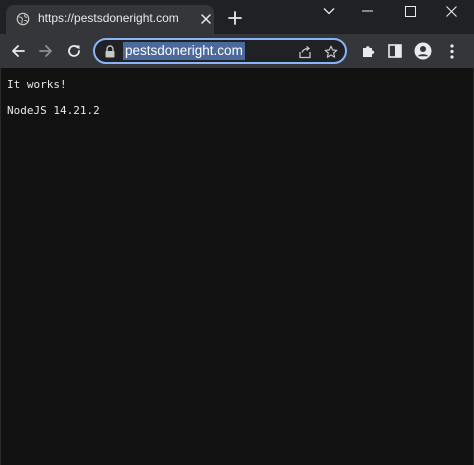  I want to click on profile-icon, so click(423, 51).